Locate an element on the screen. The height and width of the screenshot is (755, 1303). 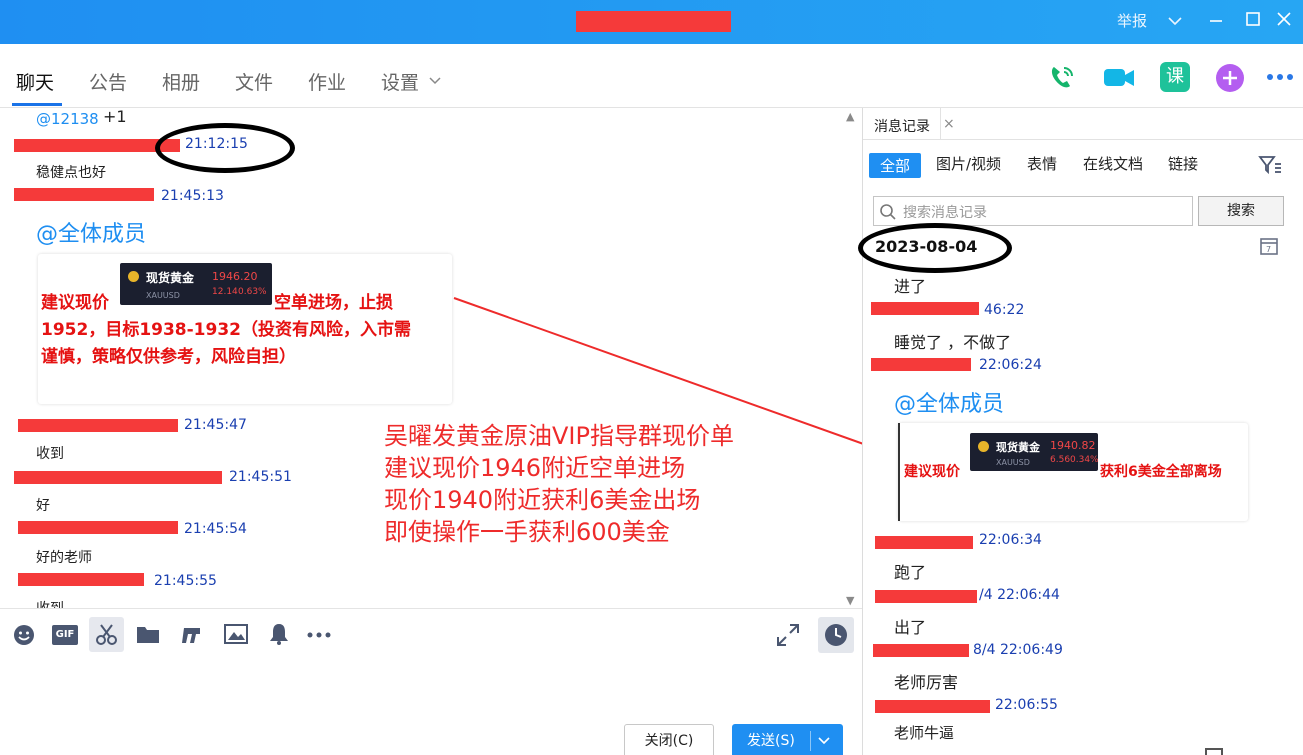
history-message: 睡觉了 ，不做了 is located at coordinates (953, 342).